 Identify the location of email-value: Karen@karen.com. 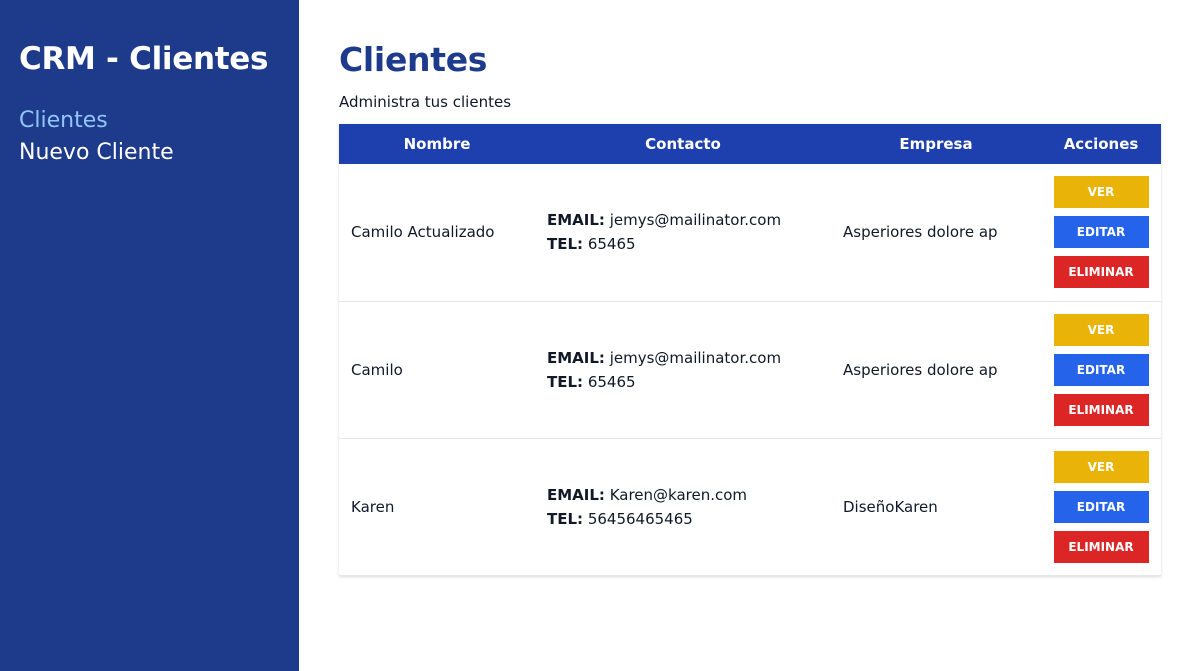
(678, 494).